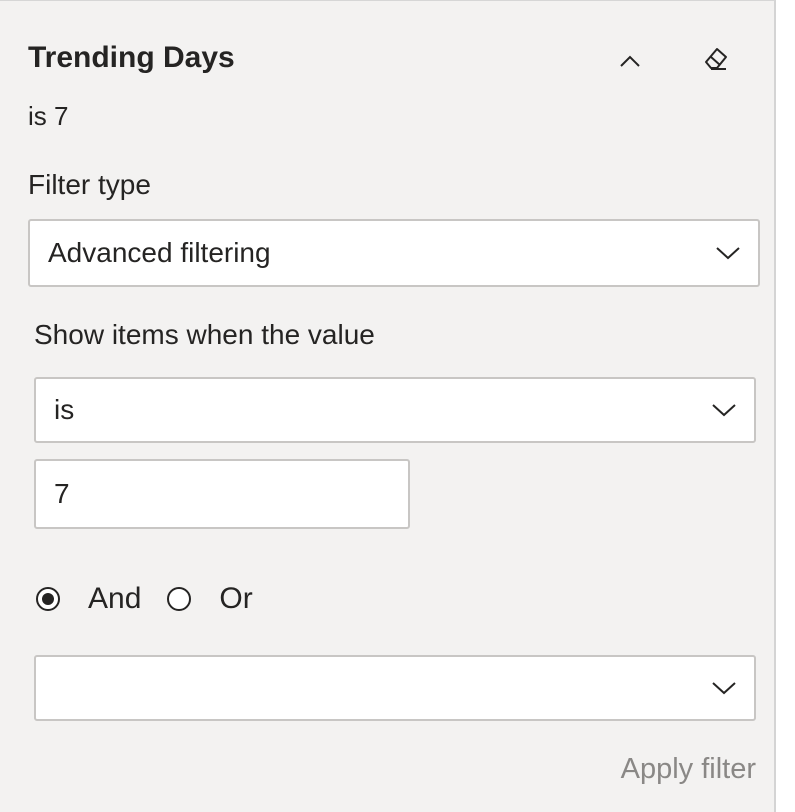 The width and height of the screenshot is (795, 812). I want to click on filter-summary: is 7, so click(48, 116).